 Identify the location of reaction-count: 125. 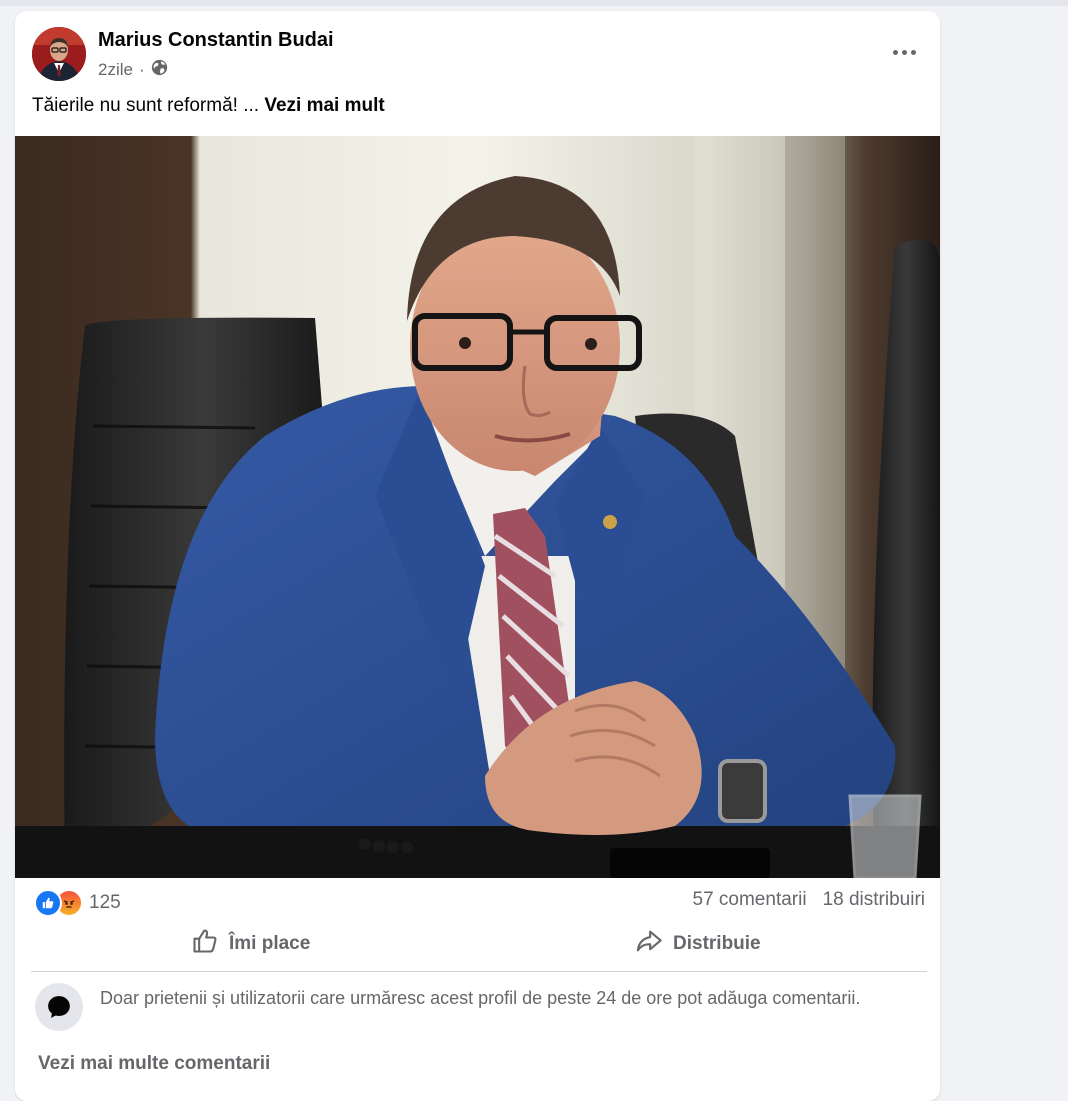
(105, 902).